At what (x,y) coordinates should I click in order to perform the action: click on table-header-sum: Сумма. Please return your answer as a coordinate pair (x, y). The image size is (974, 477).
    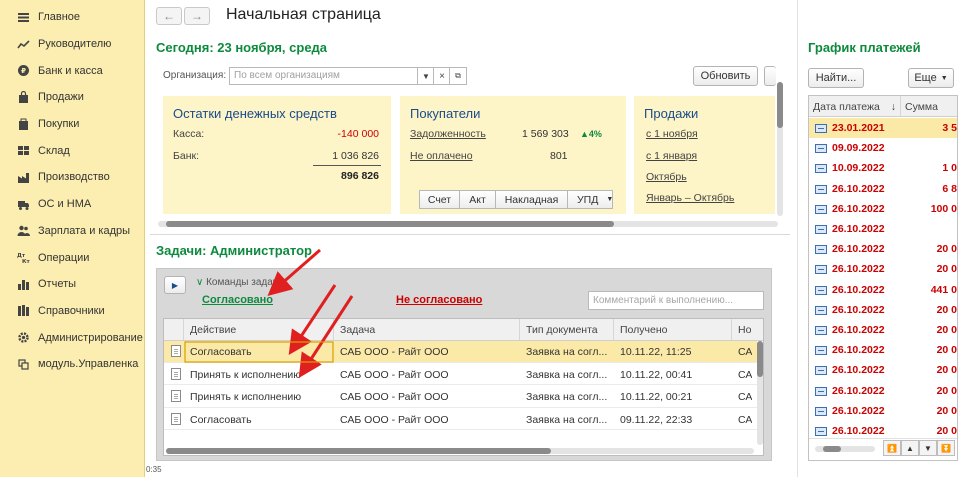
    Looking at the image, I should click on (929, 106).